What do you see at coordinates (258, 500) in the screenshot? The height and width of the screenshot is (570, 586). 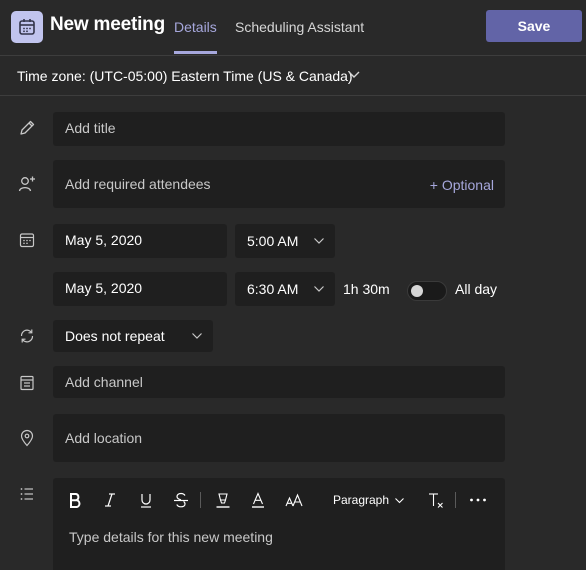 I see `font-color-icon` at bounding box center [258, 500].